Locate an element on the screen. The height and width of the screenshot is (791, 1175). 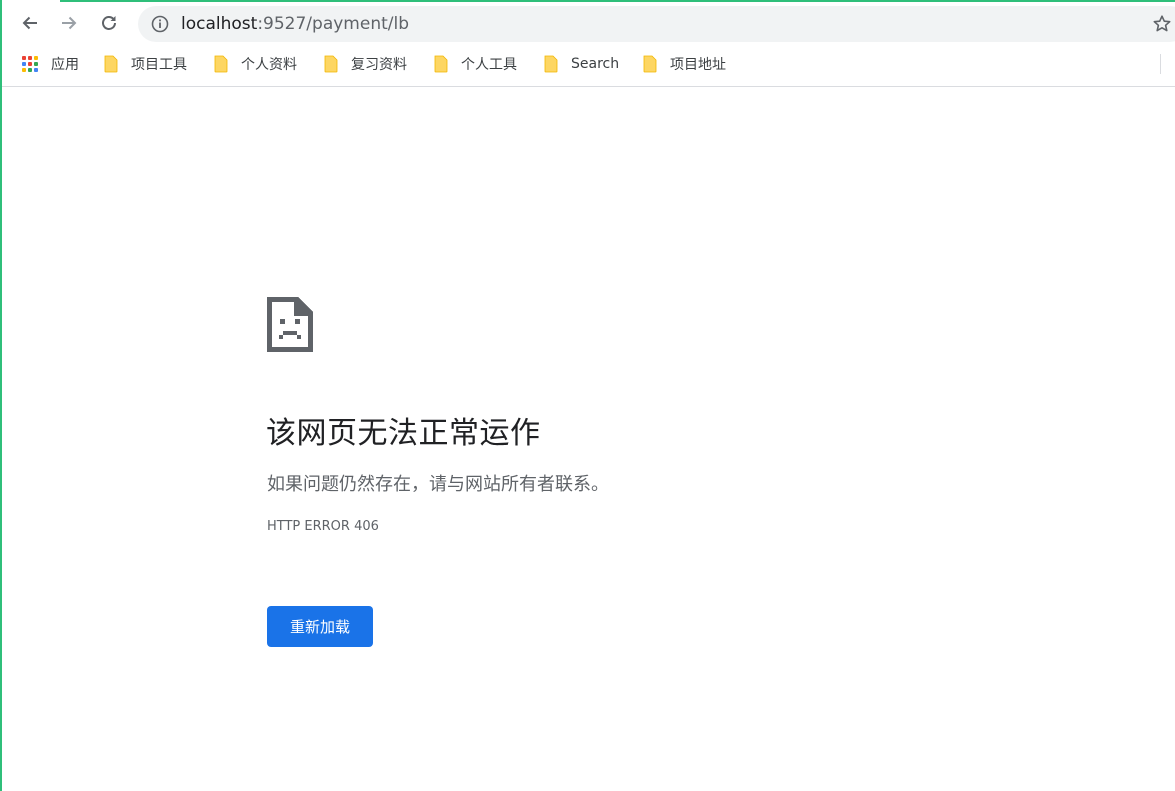
info-icon is located at coordinates (160, 24).